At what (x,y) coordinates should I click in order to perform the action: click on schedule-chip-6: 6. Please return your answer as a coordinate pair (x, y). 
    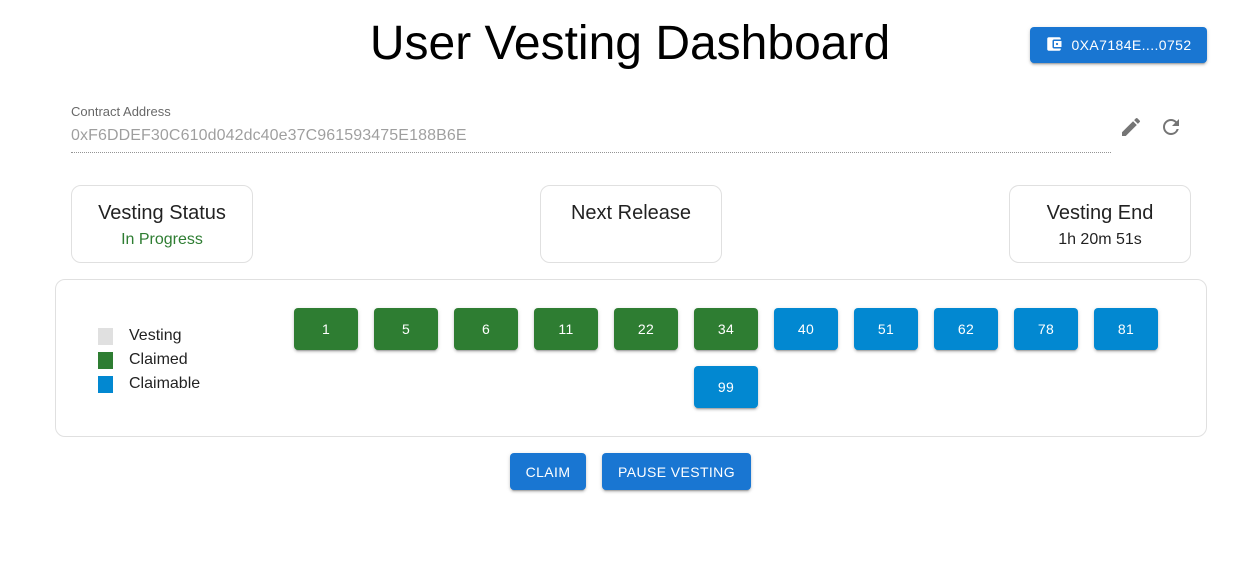
    Looking at the image, I should click on (486, 329).